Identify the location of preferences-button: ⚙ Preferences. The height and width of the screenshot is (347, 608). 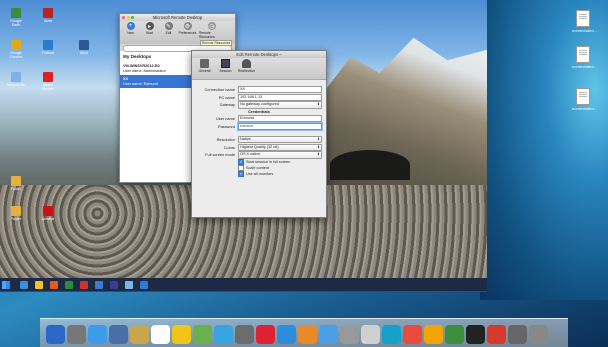
(187, 32).